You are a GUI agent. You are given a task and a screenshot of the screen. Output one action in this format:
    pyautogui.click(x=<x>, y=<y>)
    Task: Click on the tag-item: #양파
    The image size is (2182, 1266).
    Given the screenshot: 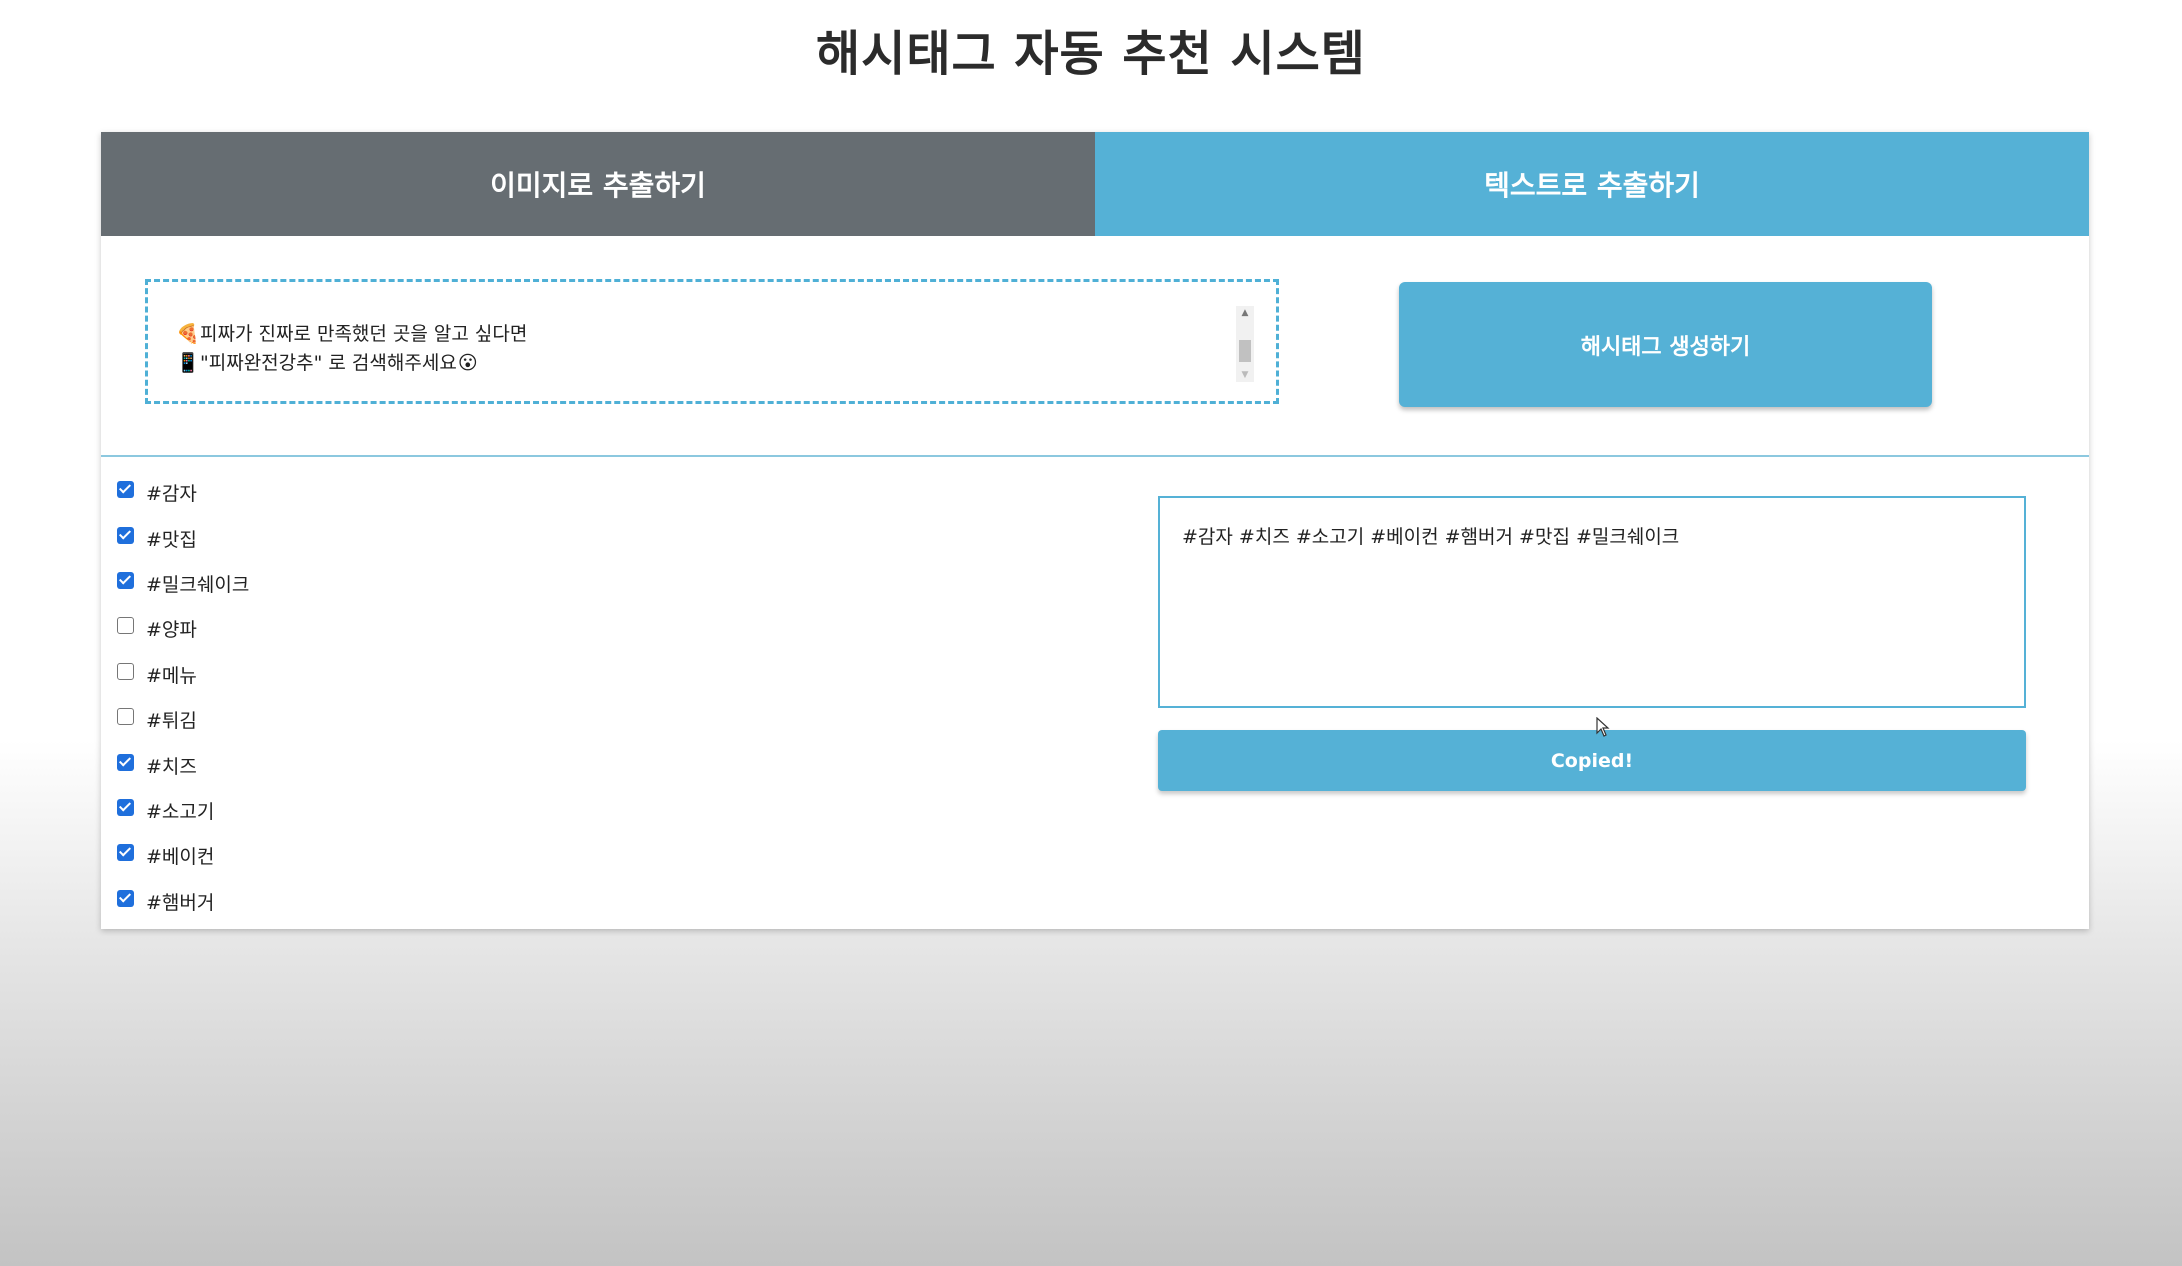 What is the action you would take?
    pyautogui.click(x=183, y=628)
    